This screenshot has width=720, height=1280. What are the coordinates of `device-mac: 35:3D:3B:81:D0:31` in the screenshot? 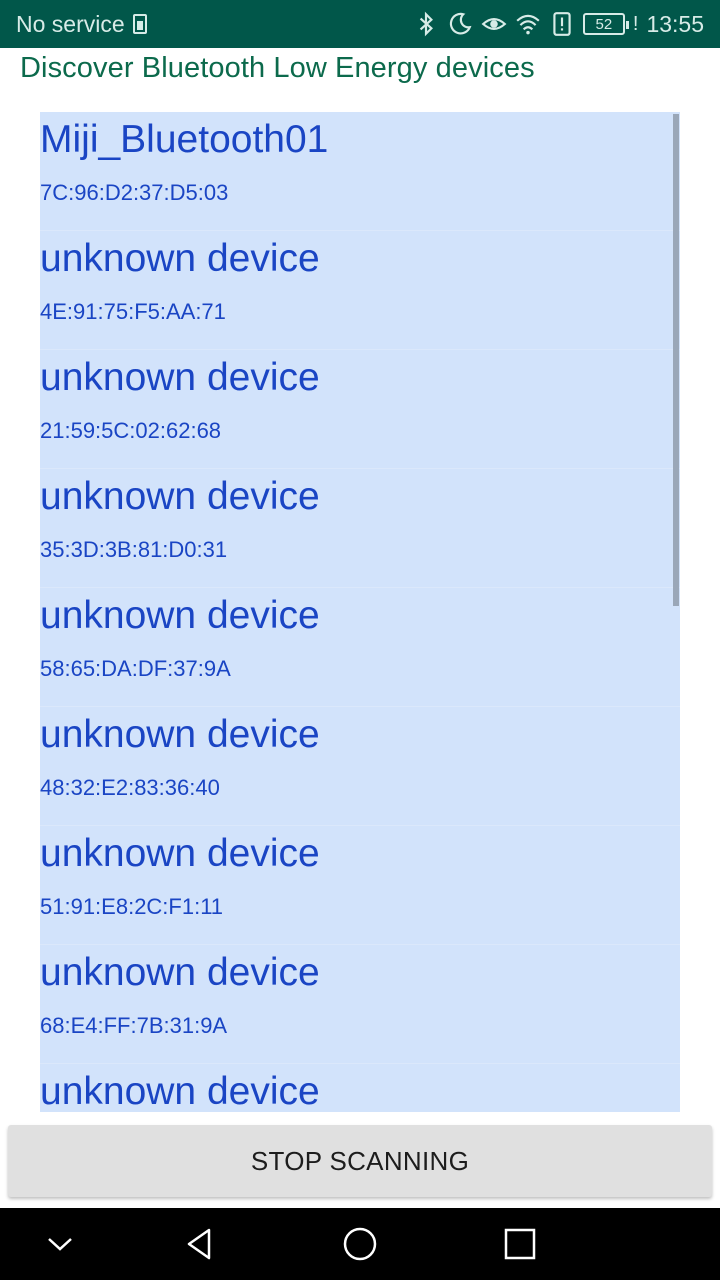 It's located at (134, 549).